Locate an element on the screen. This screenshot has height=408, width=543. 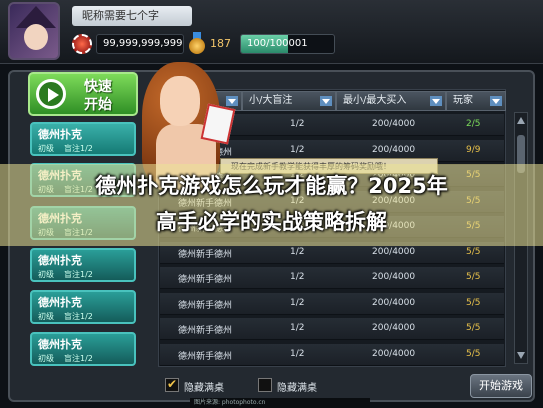
quick-start-button: 快速 开始 is located at coordinates (83, 94).